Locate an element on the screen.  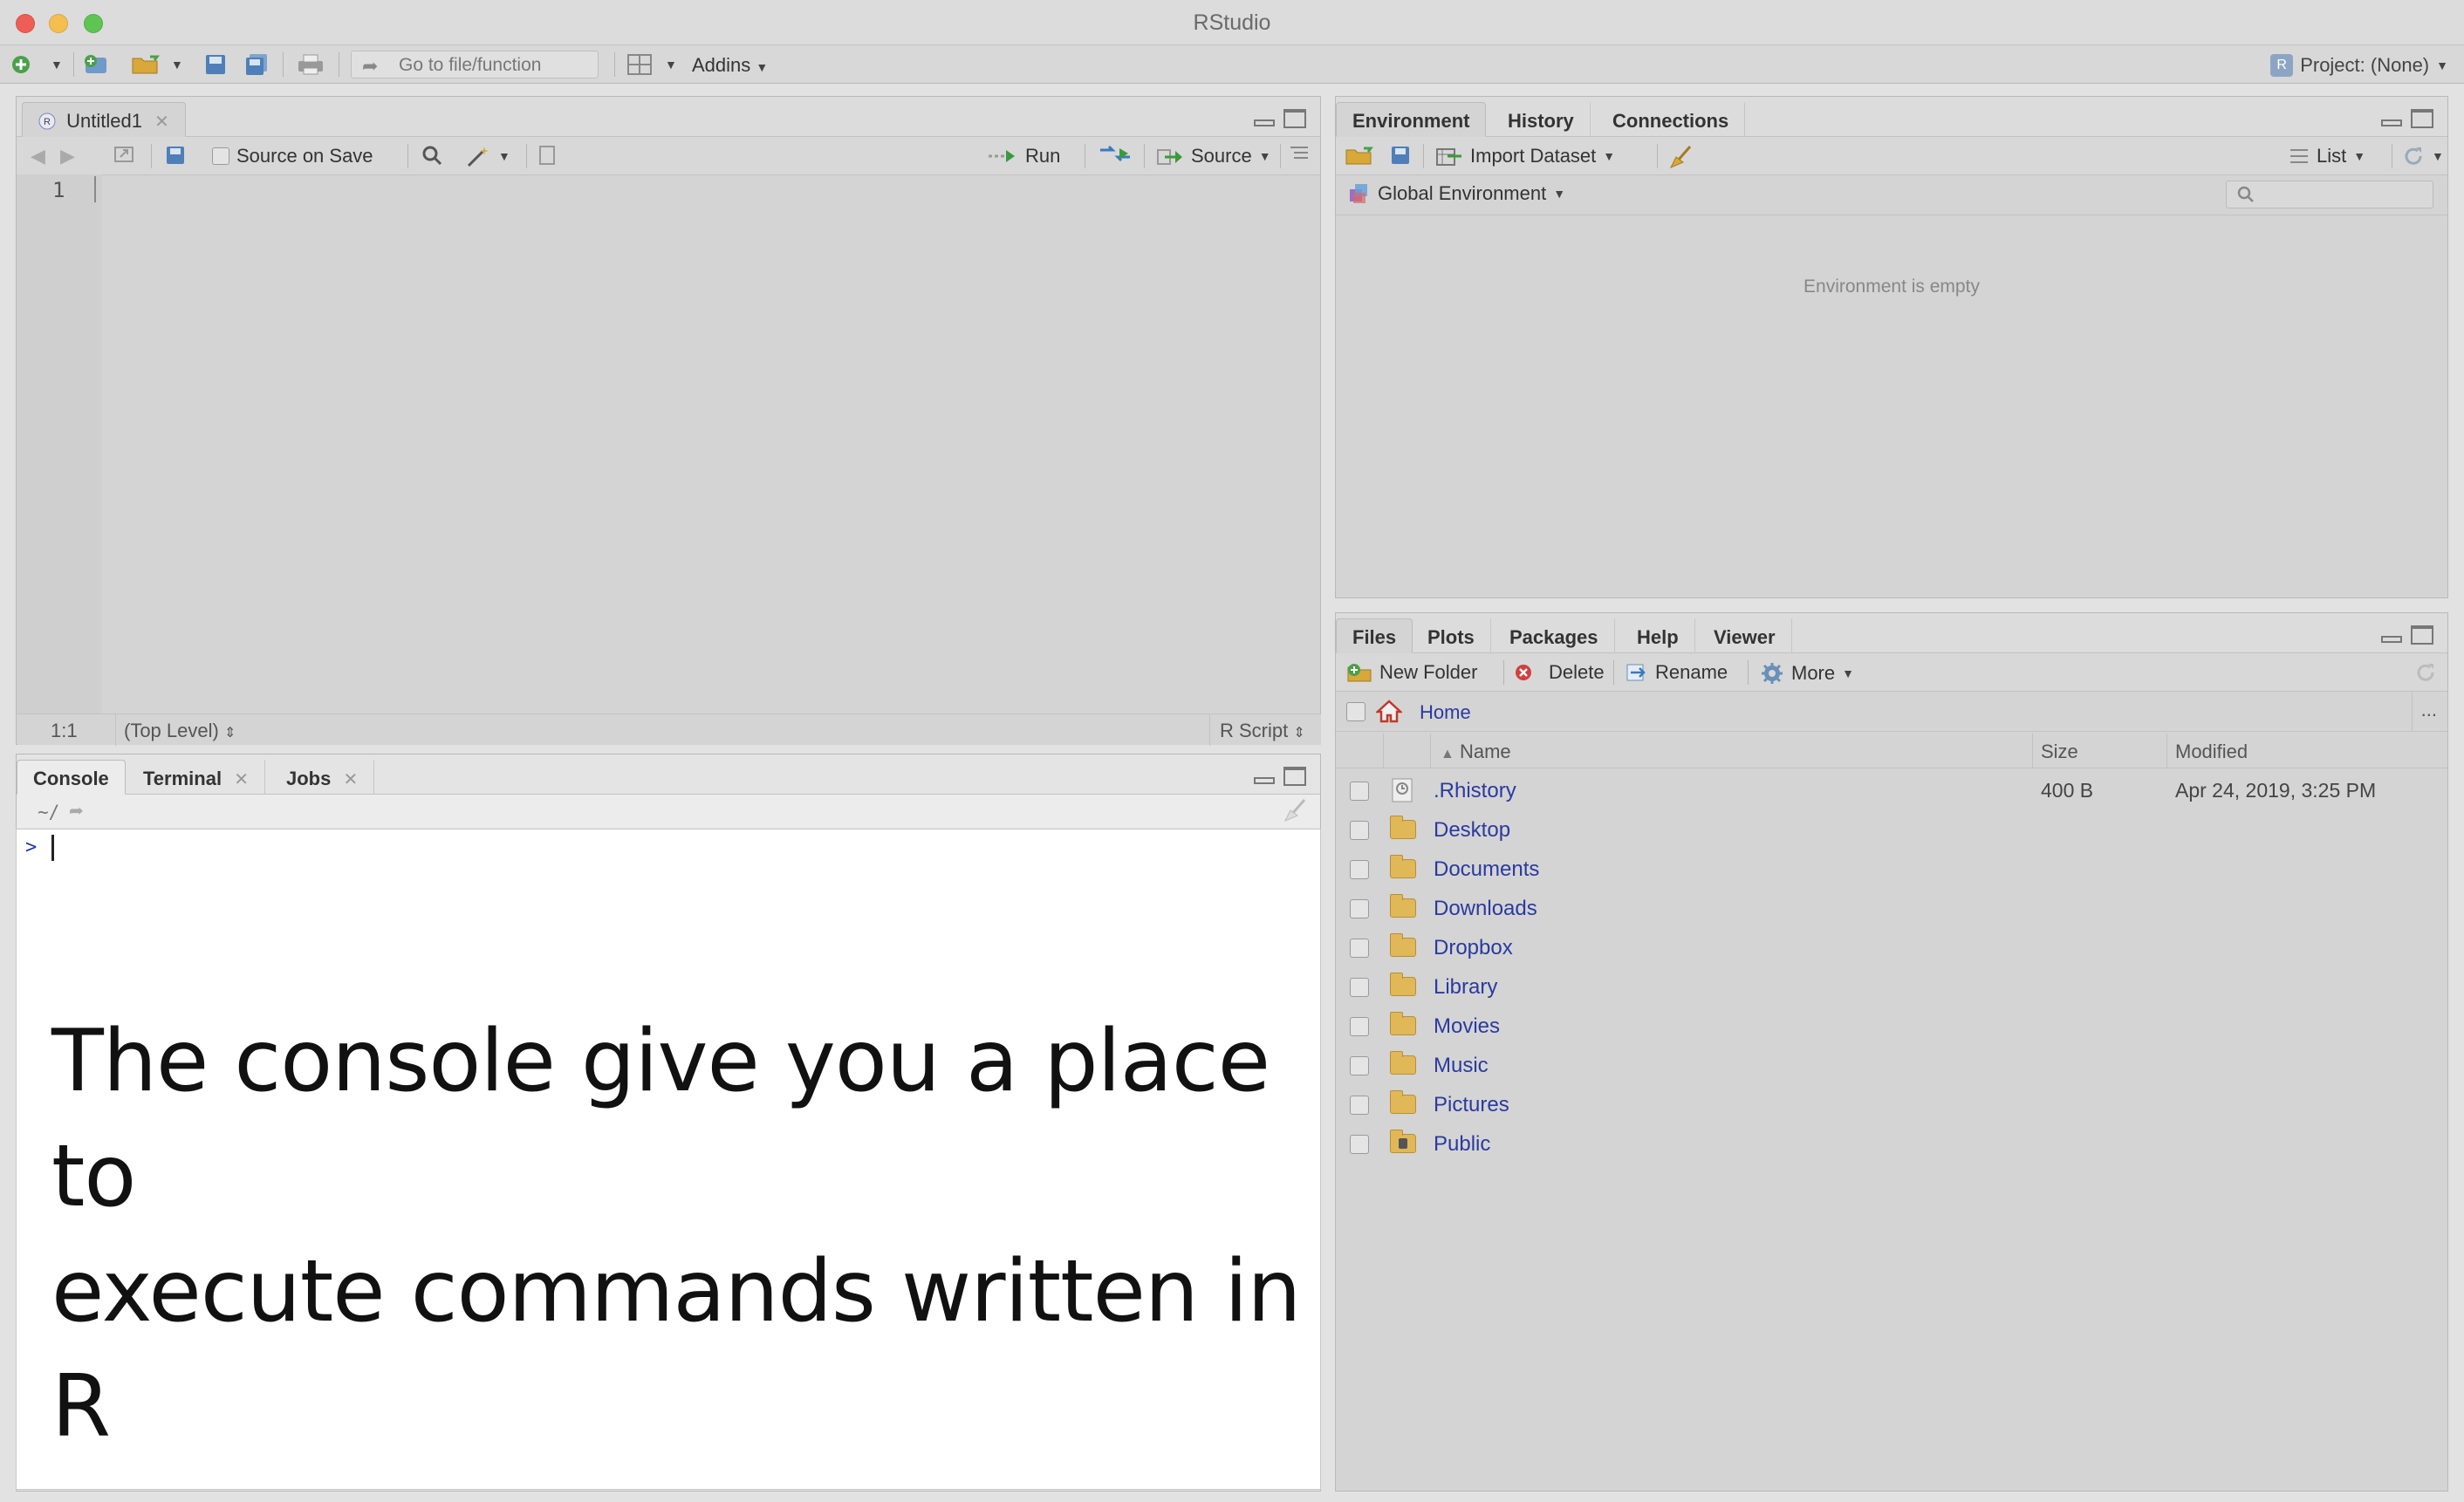
file-name-link: Downloads is located at coordinates (1485, 909).